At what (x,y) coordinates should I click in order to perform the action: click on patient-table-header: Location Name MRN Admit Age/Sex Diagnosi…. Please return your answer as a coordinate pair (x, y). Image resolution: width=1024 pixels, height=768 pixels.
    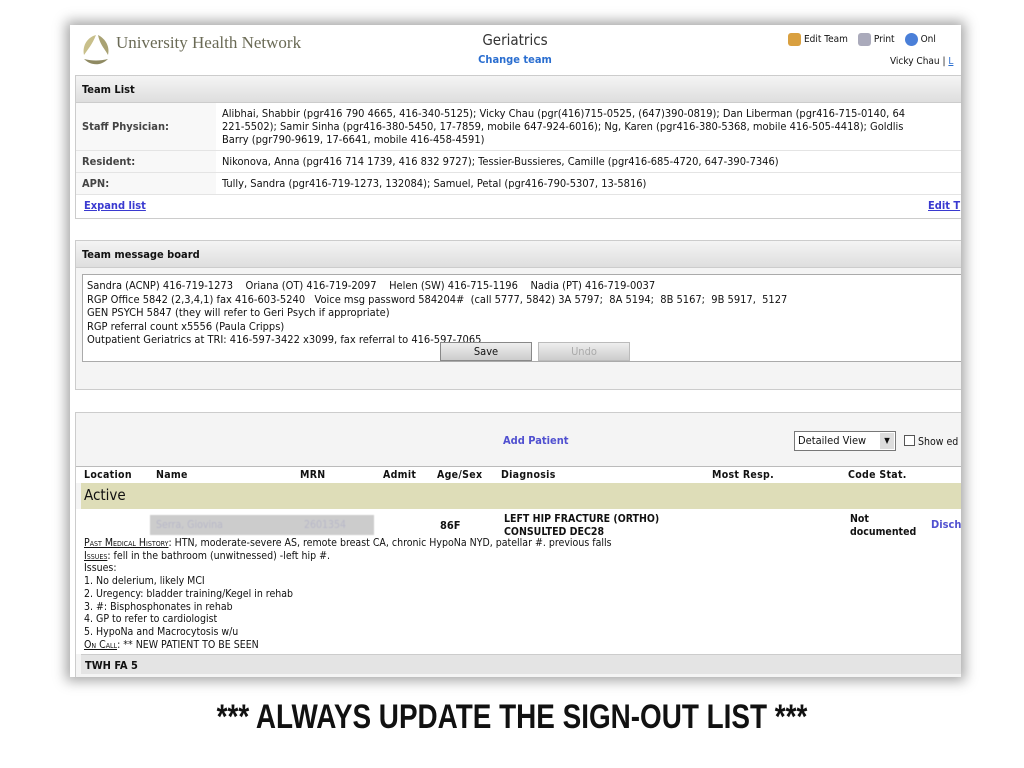
    Looking at the image, I should click on (518, 474).